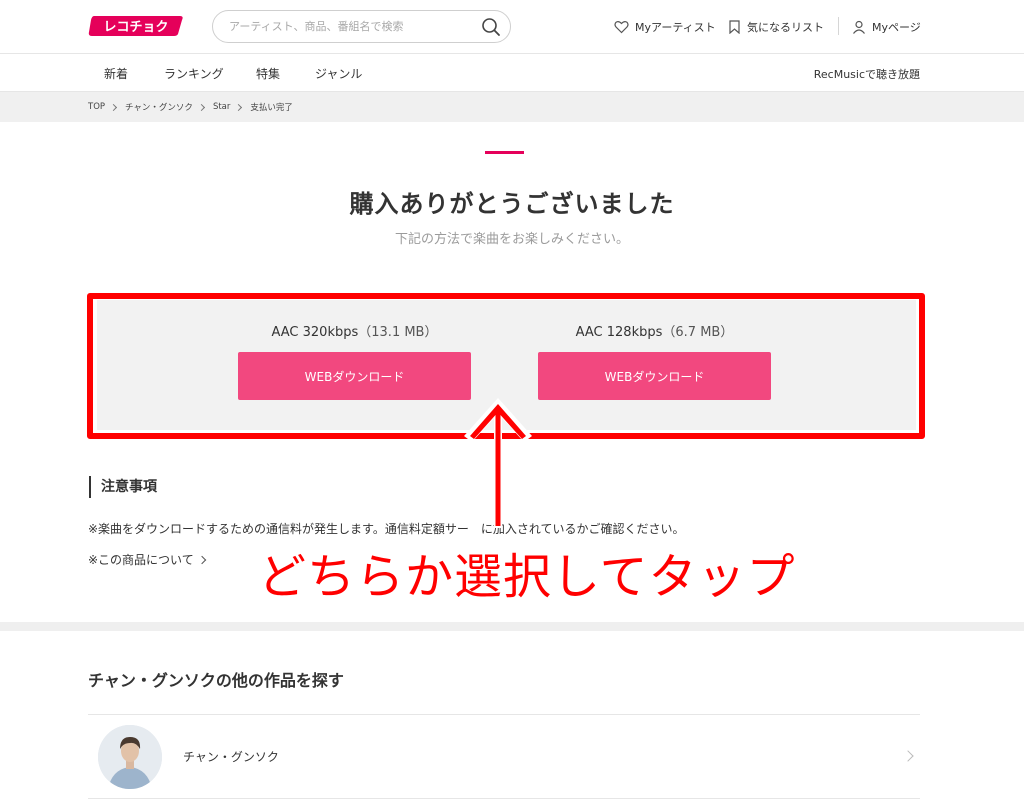 The image size is (1024, 806). What do you see at coordinates (621, 27) in the screenshot?
I see `heart-icon` at bounding box center [621, 27].